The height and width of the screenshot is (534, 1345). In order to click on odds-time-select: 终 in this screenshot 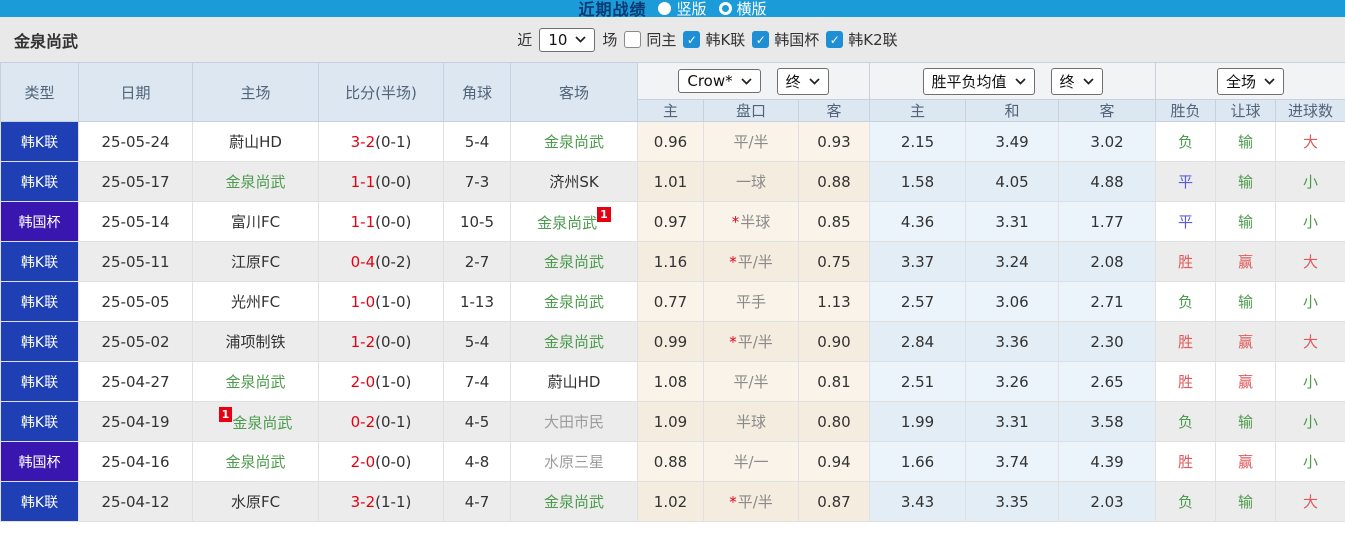, I will do `click(802, 81)`.